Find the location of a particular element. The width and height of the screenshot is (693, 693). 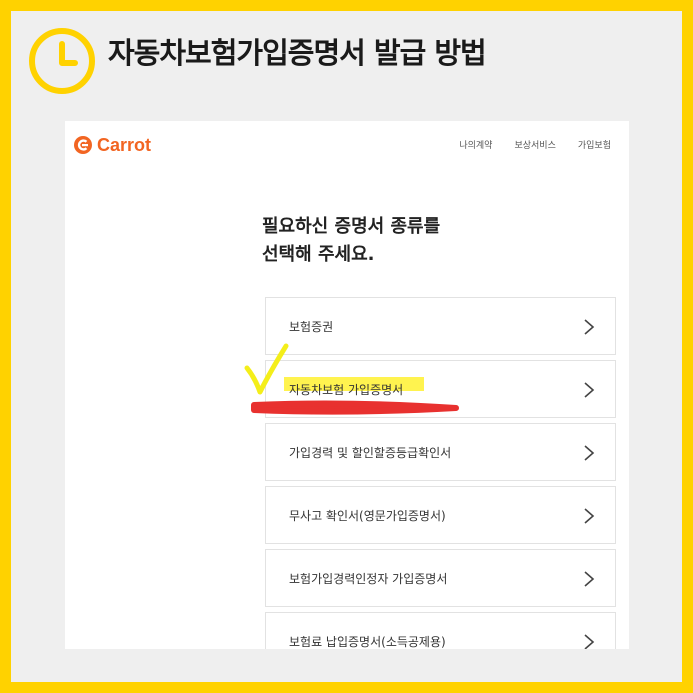

top-nav: 나의계약 보상서비스 가입보험 is located at coordinates (535, 144).